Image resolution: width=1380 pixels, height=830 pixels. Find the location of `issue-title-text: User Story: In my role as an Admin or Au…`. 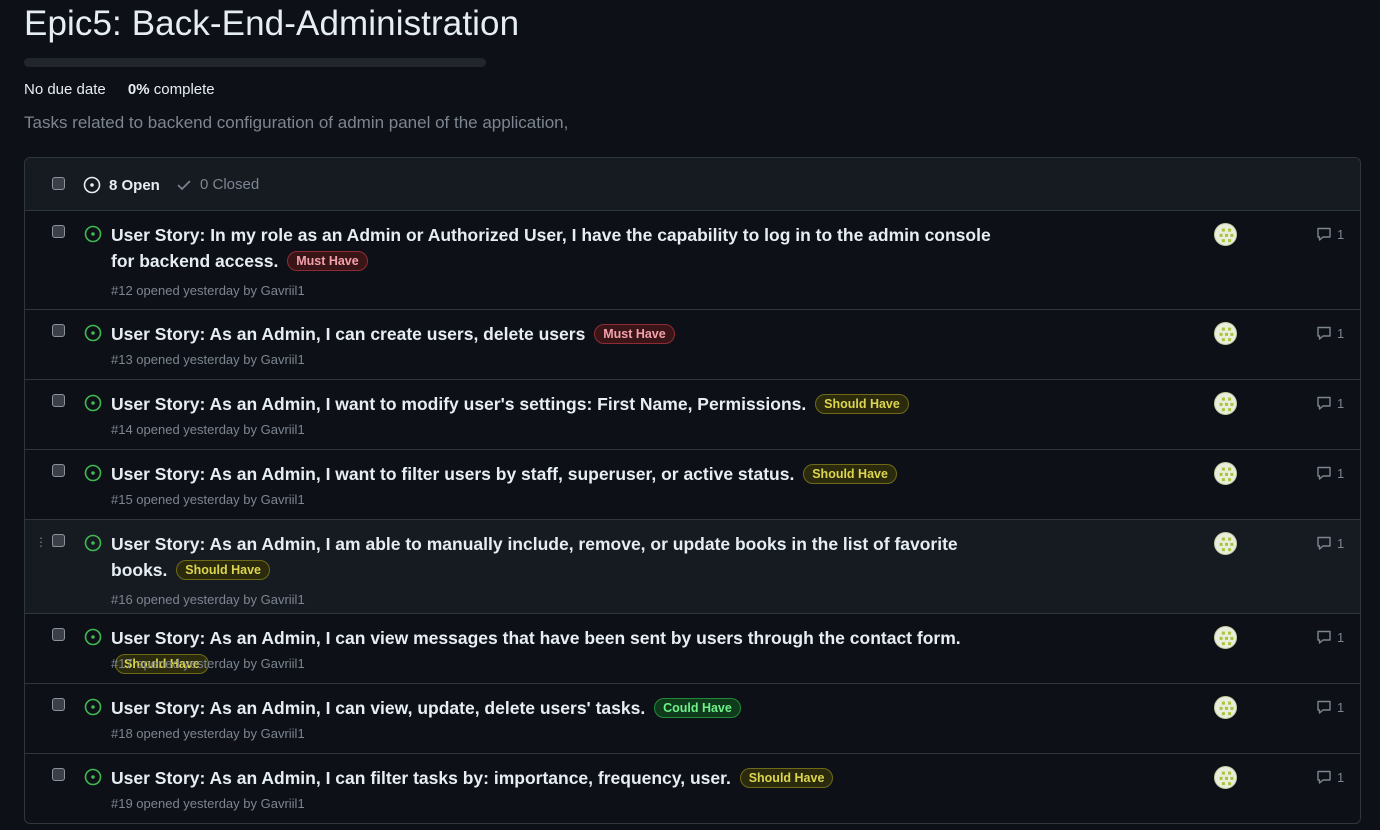

issue-title-text: User Story: In my role as an Admin or Au… is located at coordinates (551, 248).